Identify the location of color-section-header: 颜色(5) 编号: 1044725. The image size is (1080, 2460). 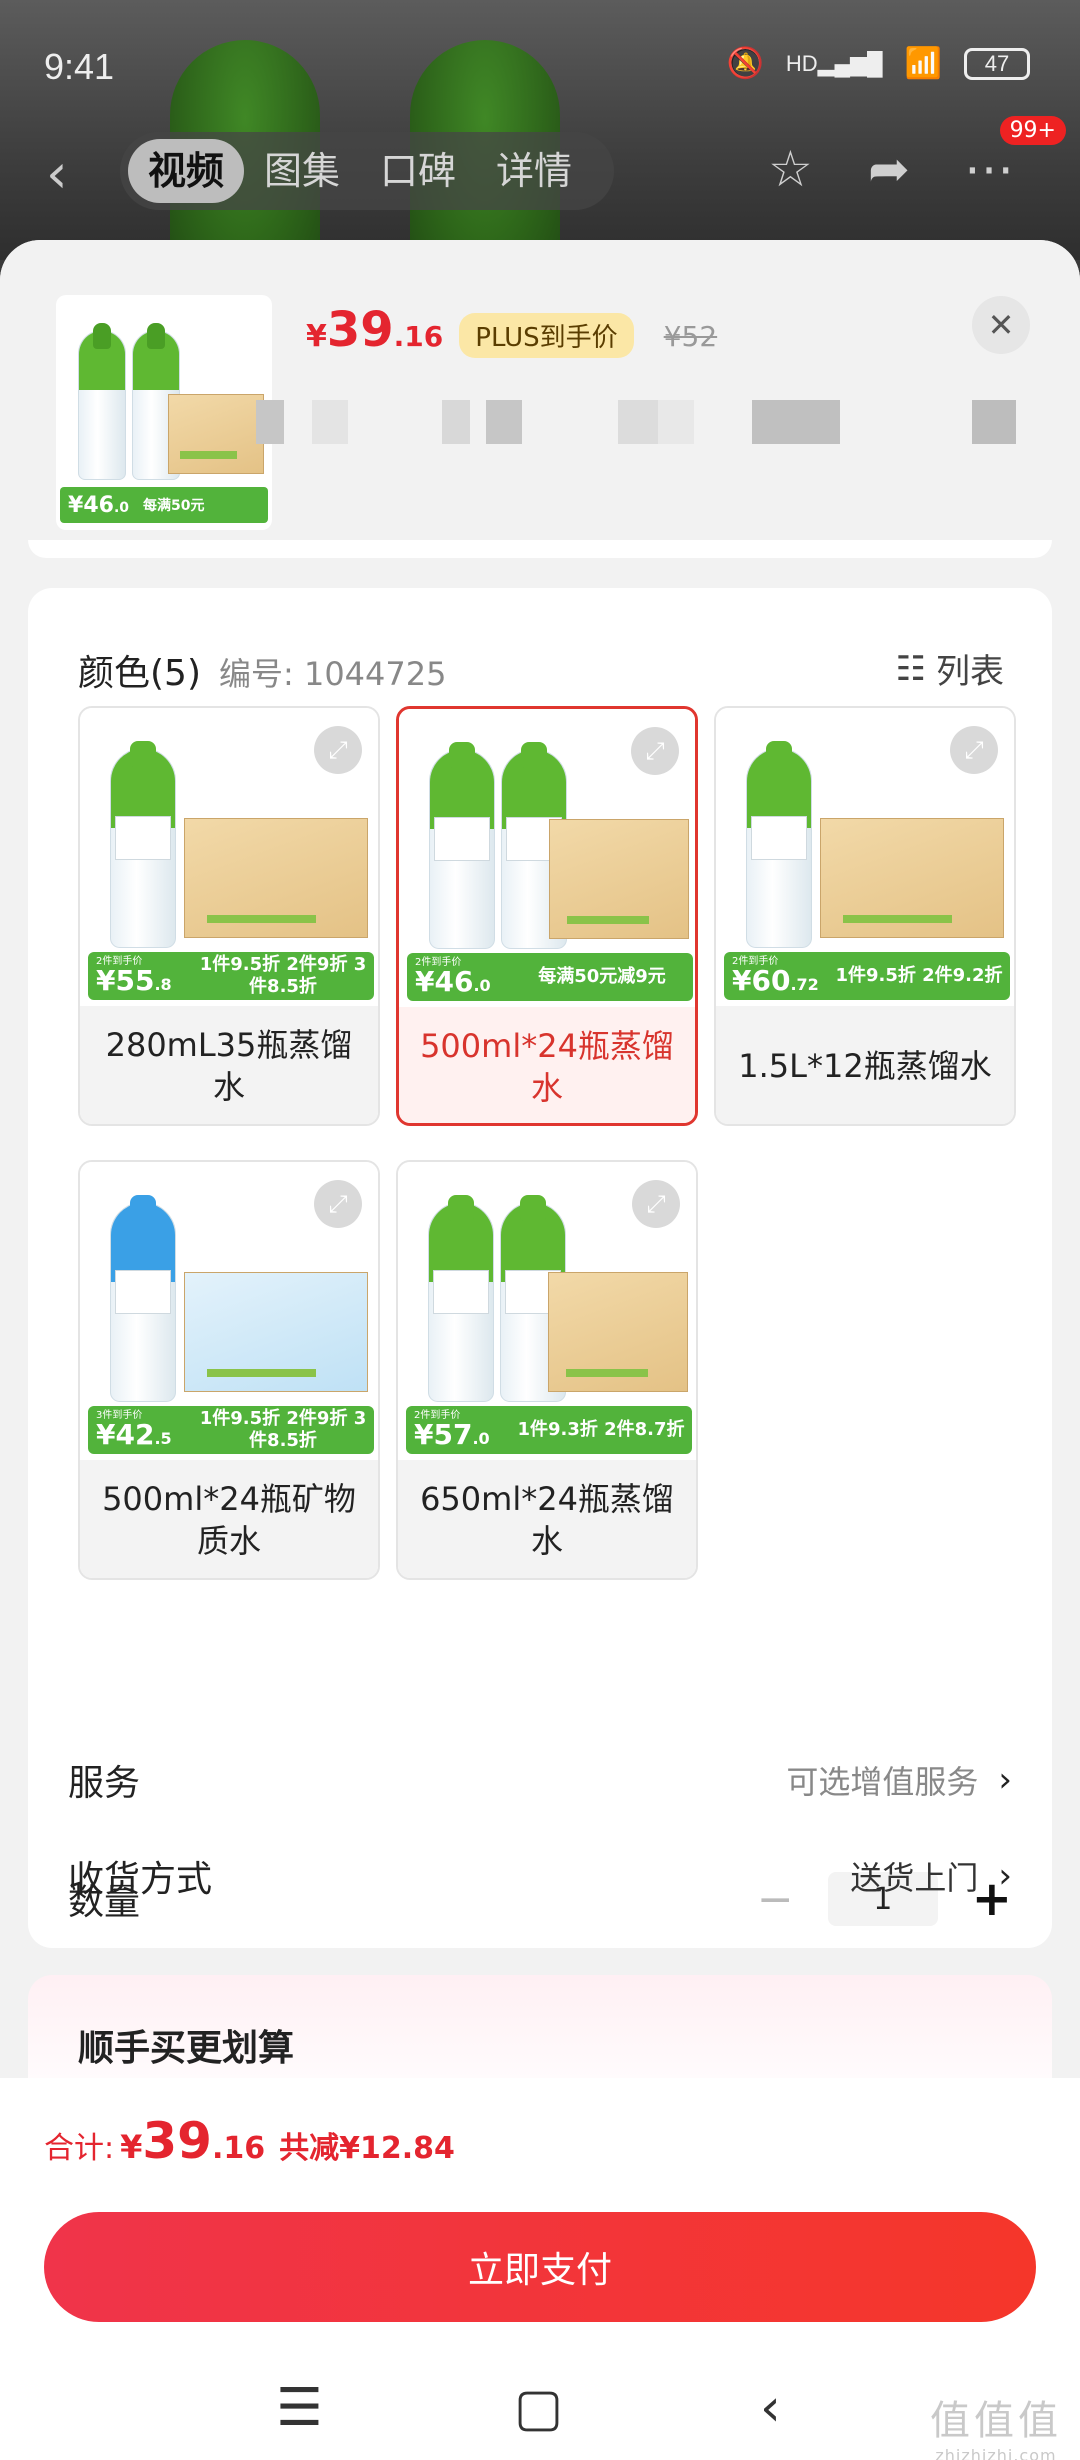
(262, 670).